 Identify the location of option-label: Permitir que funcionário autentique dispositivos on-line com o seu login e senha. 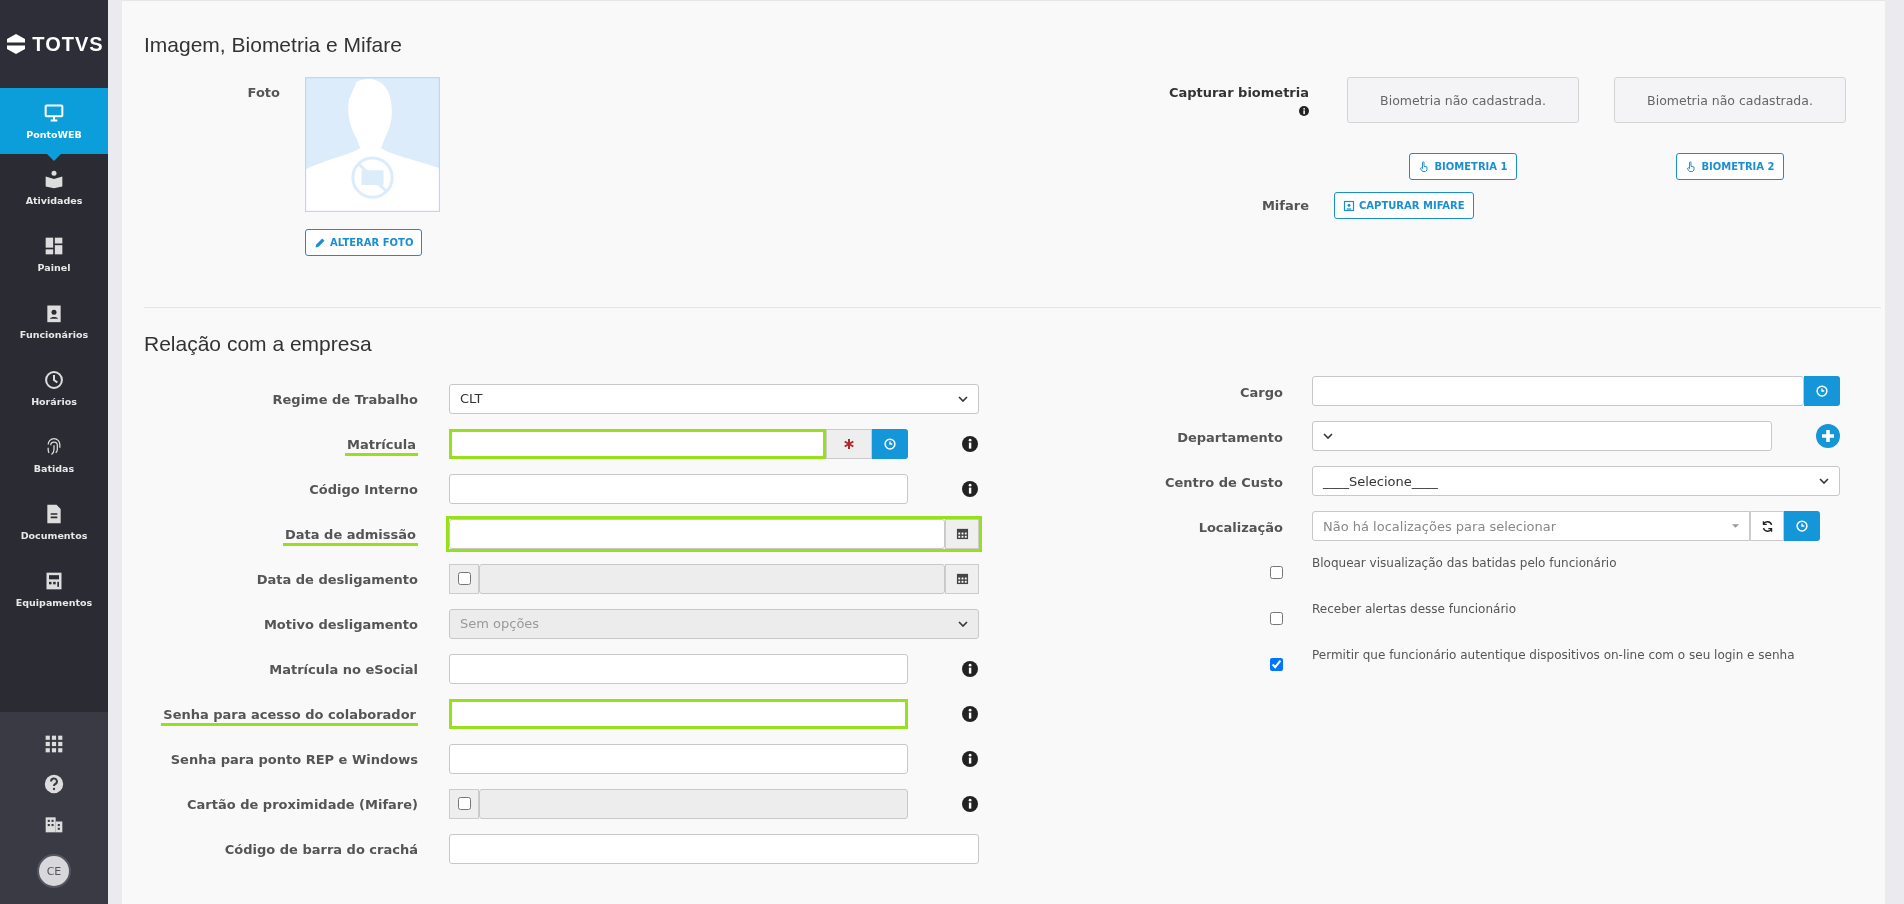
(1553, 655).